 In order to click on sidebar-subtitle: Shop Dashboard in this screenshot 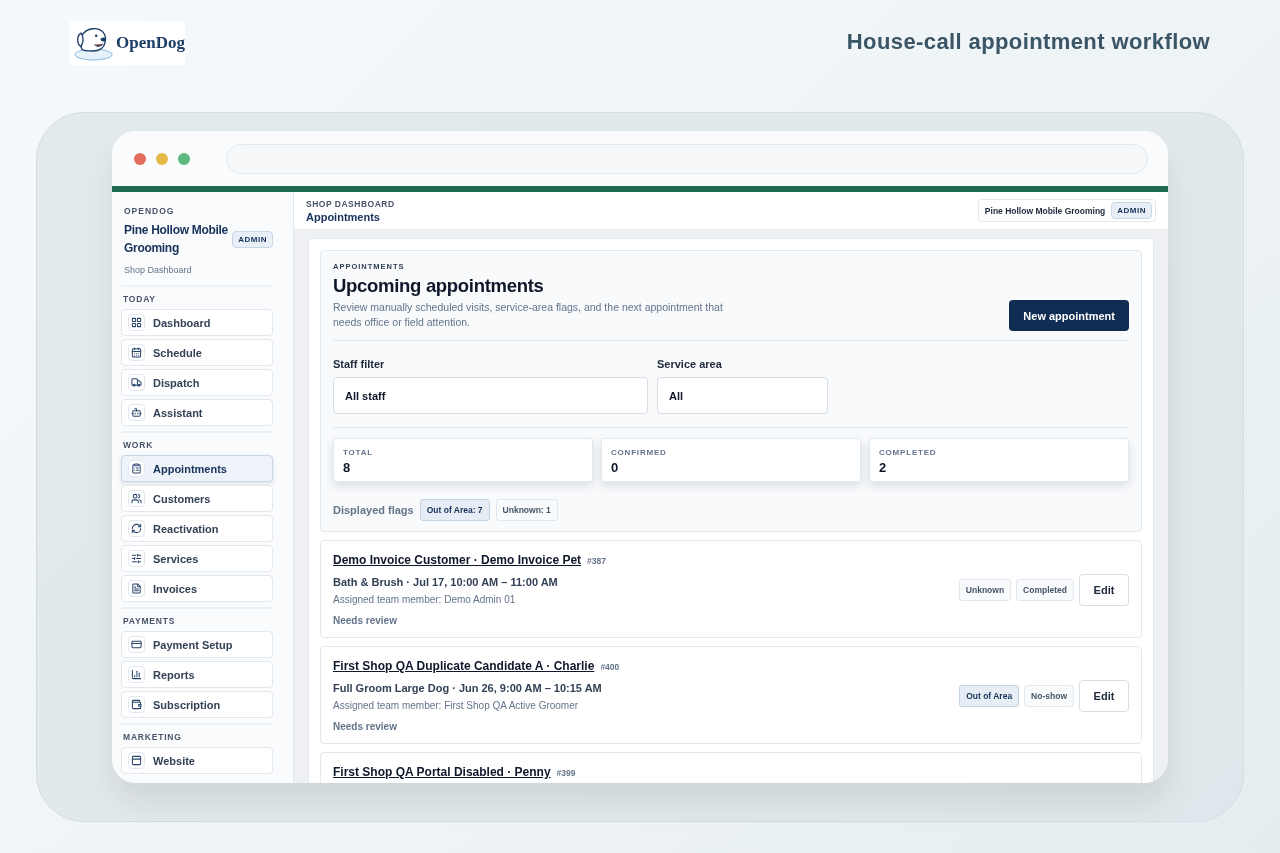, I will do `click(197, 272)`.